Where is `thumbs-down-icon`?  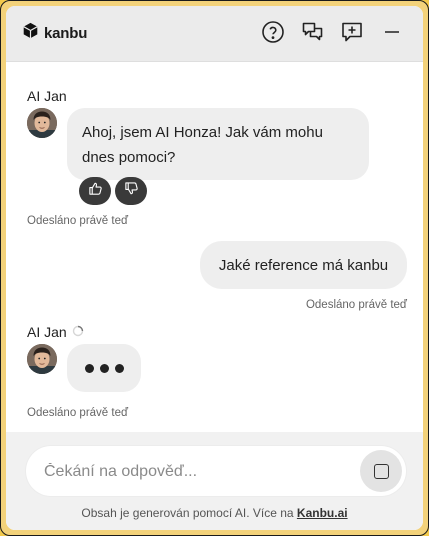 thumbs-down-icon is located at coordinates (131, 191).